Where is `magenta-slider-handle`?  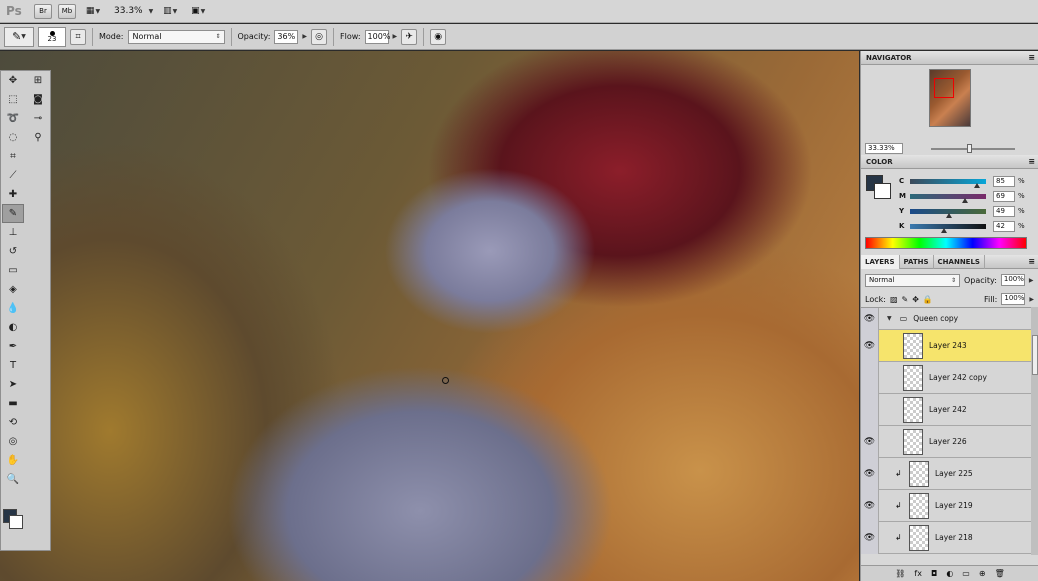
magenta-slider-handle is located at coordinates (965, 200).